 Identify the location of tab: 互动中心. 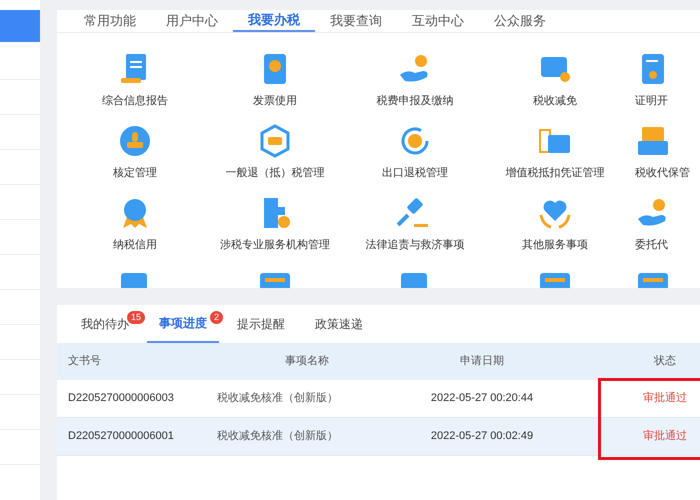
(438, 21).